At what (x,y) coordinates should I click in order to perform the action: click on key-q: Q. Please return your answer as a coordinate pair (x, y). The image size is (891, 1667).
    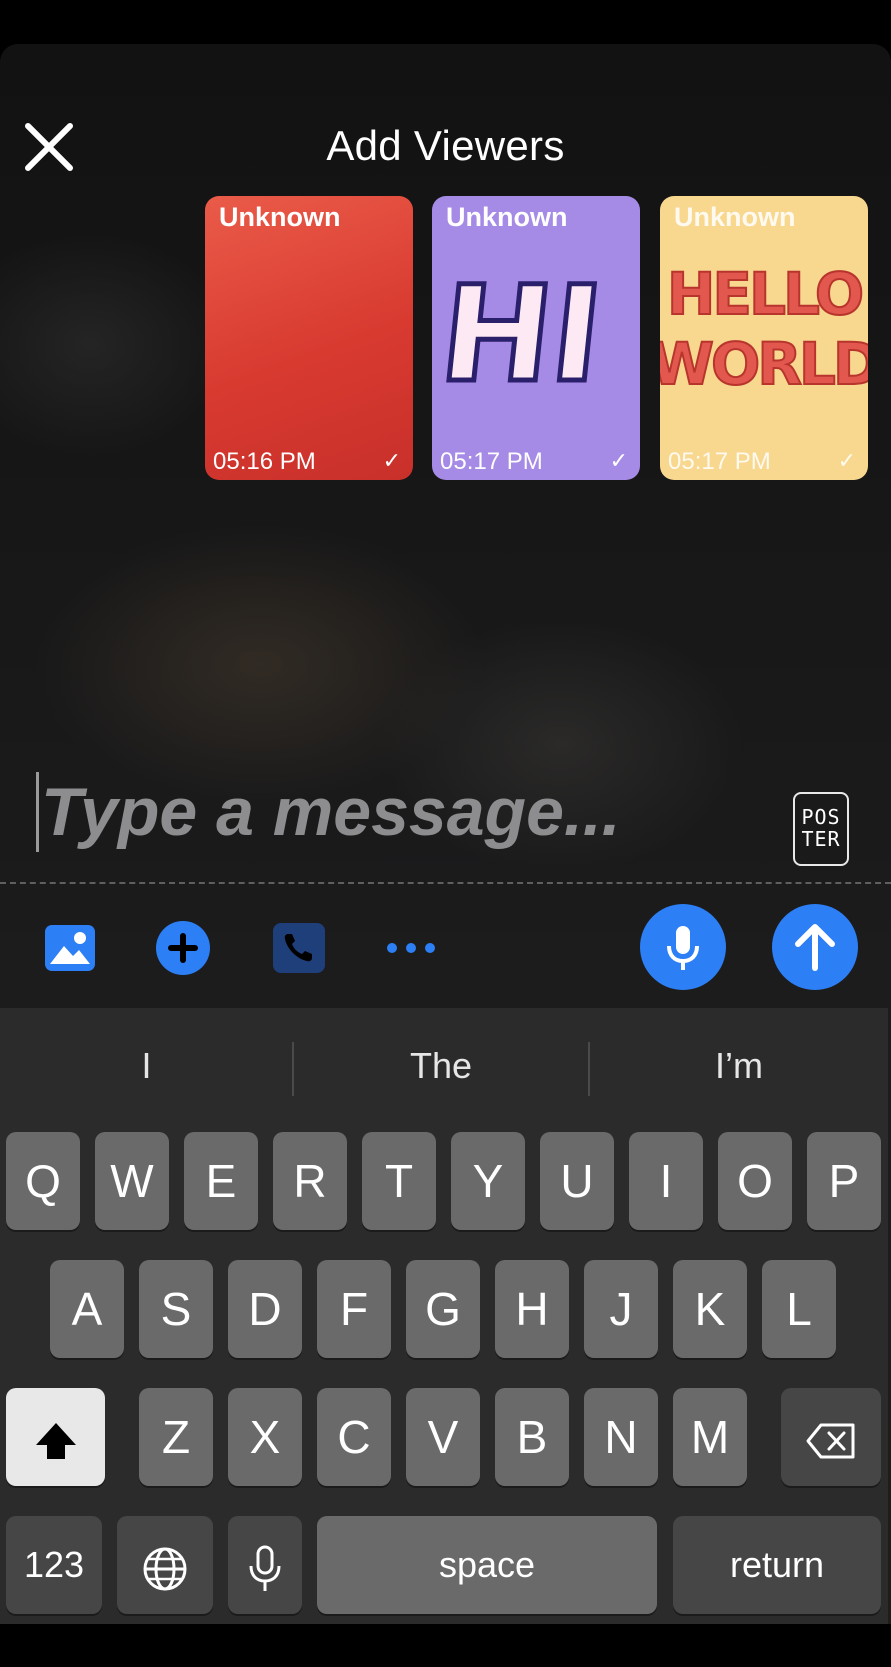
    Looking at the image, I should click on (43, 1181).